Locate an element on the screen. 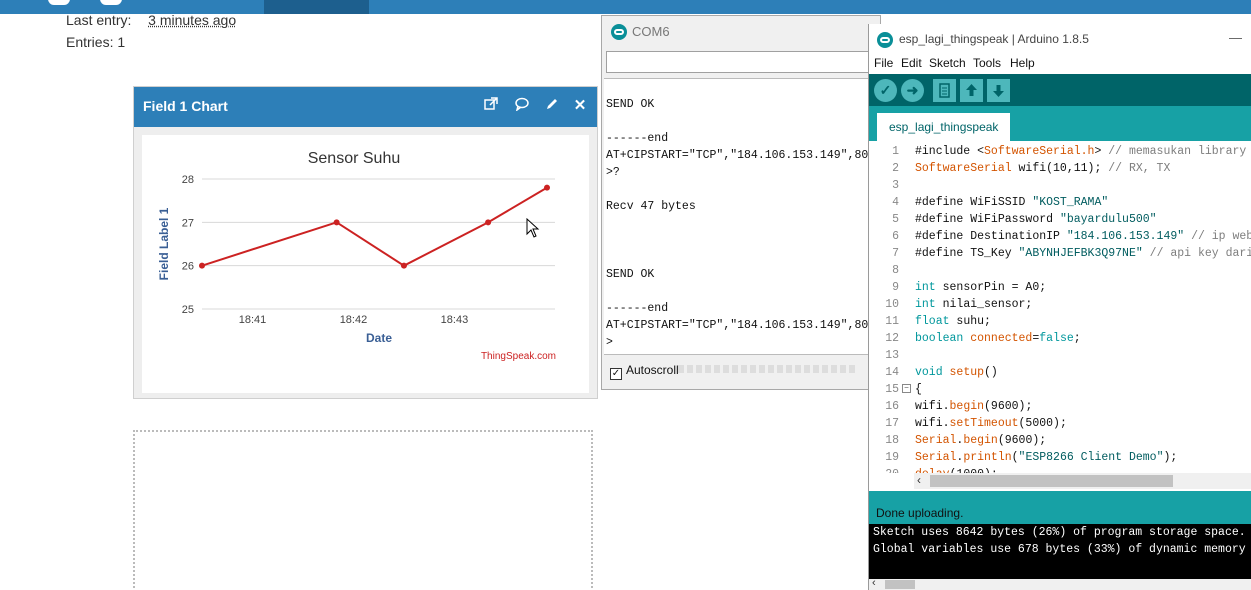  code-line: 2 SoftwareSerial wifi(10,11); // RX, TX is located at coordinates (1060, 168).